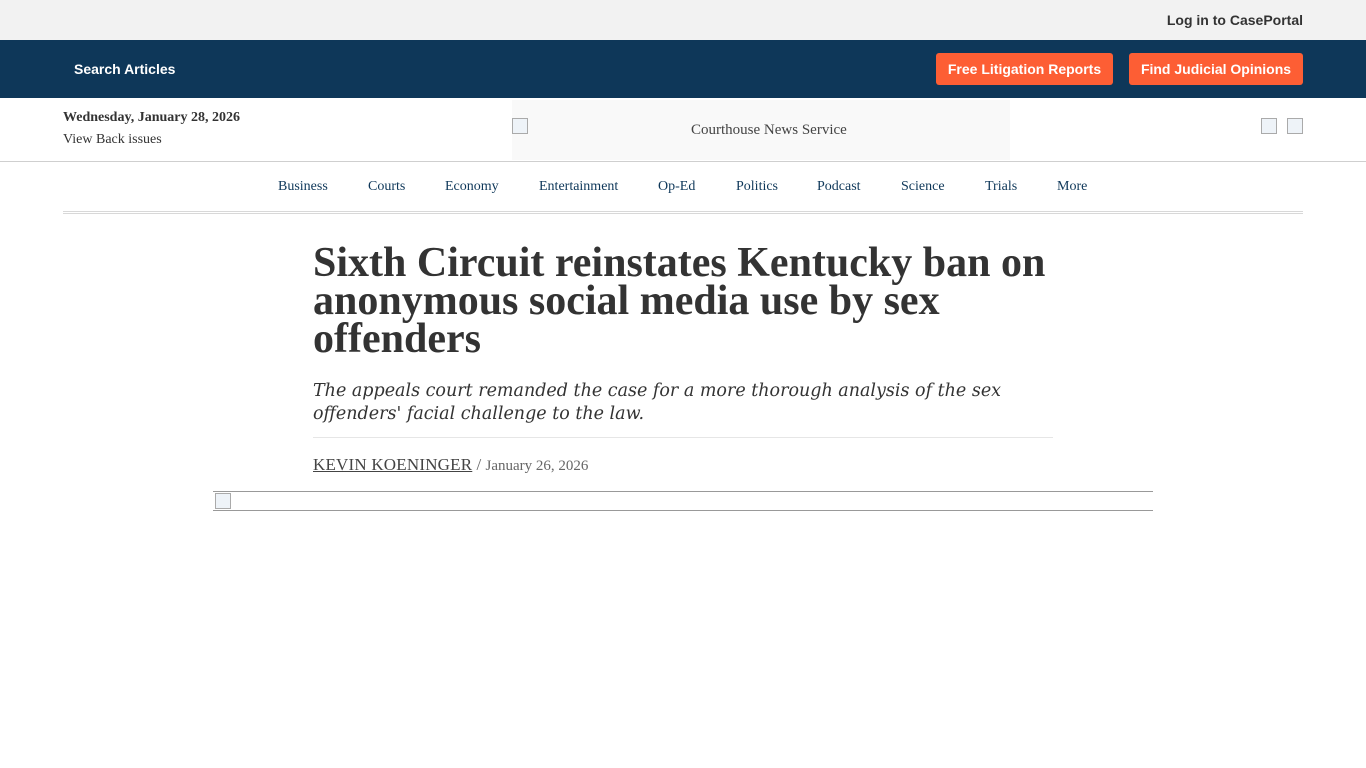 The width and height of the screenshot is (1366, 768). I want to click on section-link-courts: Courts, so click(386, 187).